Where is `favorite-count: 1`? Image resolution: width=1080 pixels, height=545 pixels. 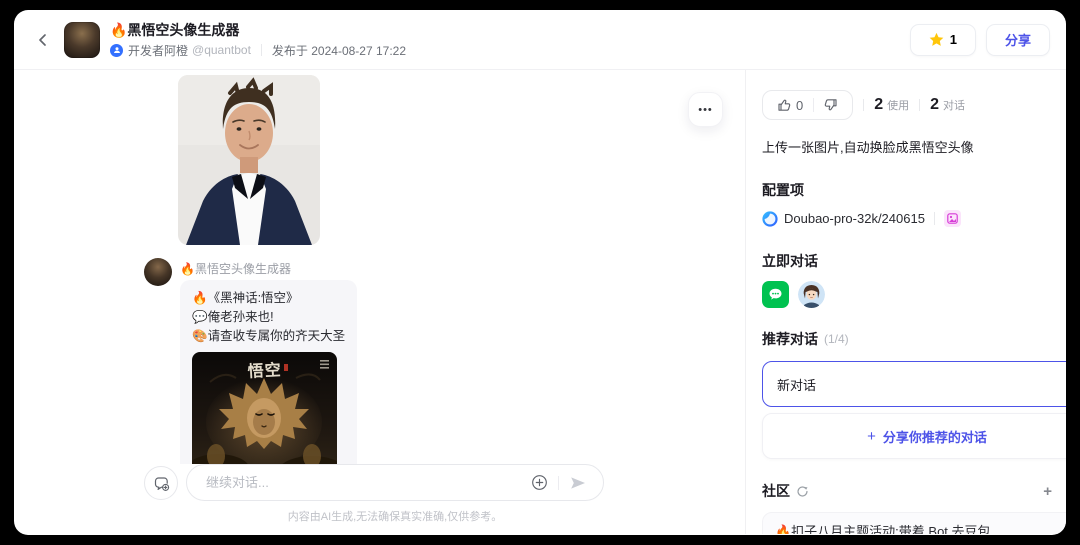
favorite-count: 1 is located at coordinates (953, 39).